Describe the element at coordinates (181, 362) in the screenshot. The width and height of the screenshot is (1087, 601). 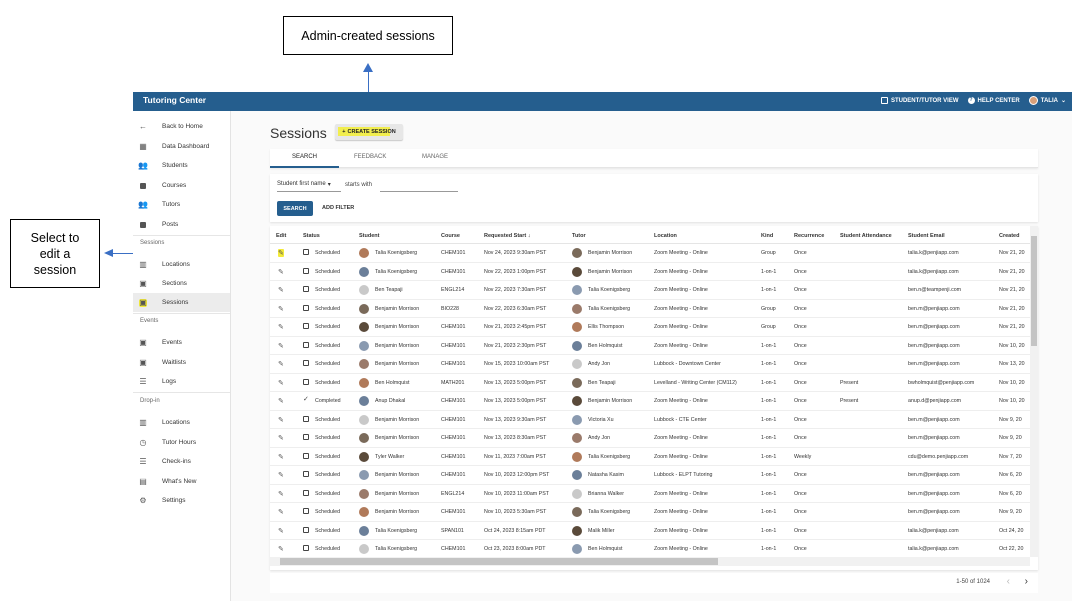
I see `sidebar-item-waitlists: ▣ Waitlists` at that location.